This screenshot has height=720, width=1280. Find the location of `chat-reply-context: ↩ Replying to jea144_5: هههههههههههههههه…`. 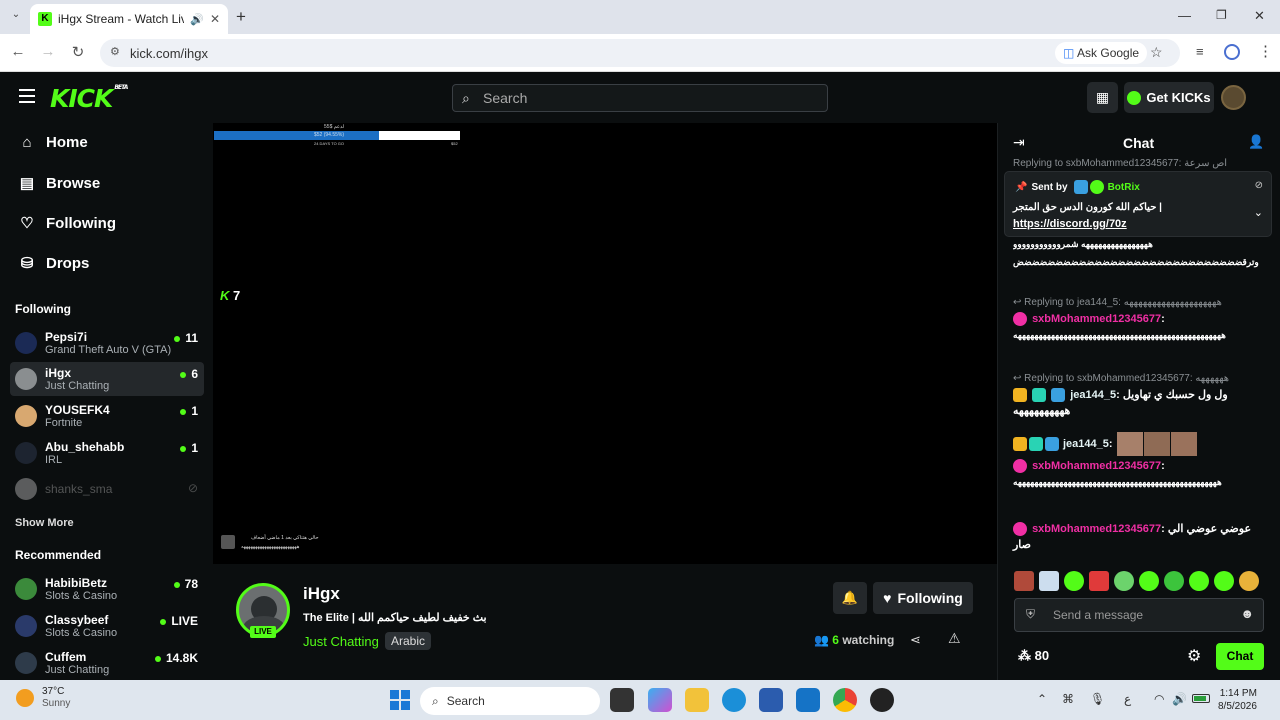

chat-reply-context: ↩ Replying to jea144_5: هههههههههههههههه… is located at coordinates (1117, 302).